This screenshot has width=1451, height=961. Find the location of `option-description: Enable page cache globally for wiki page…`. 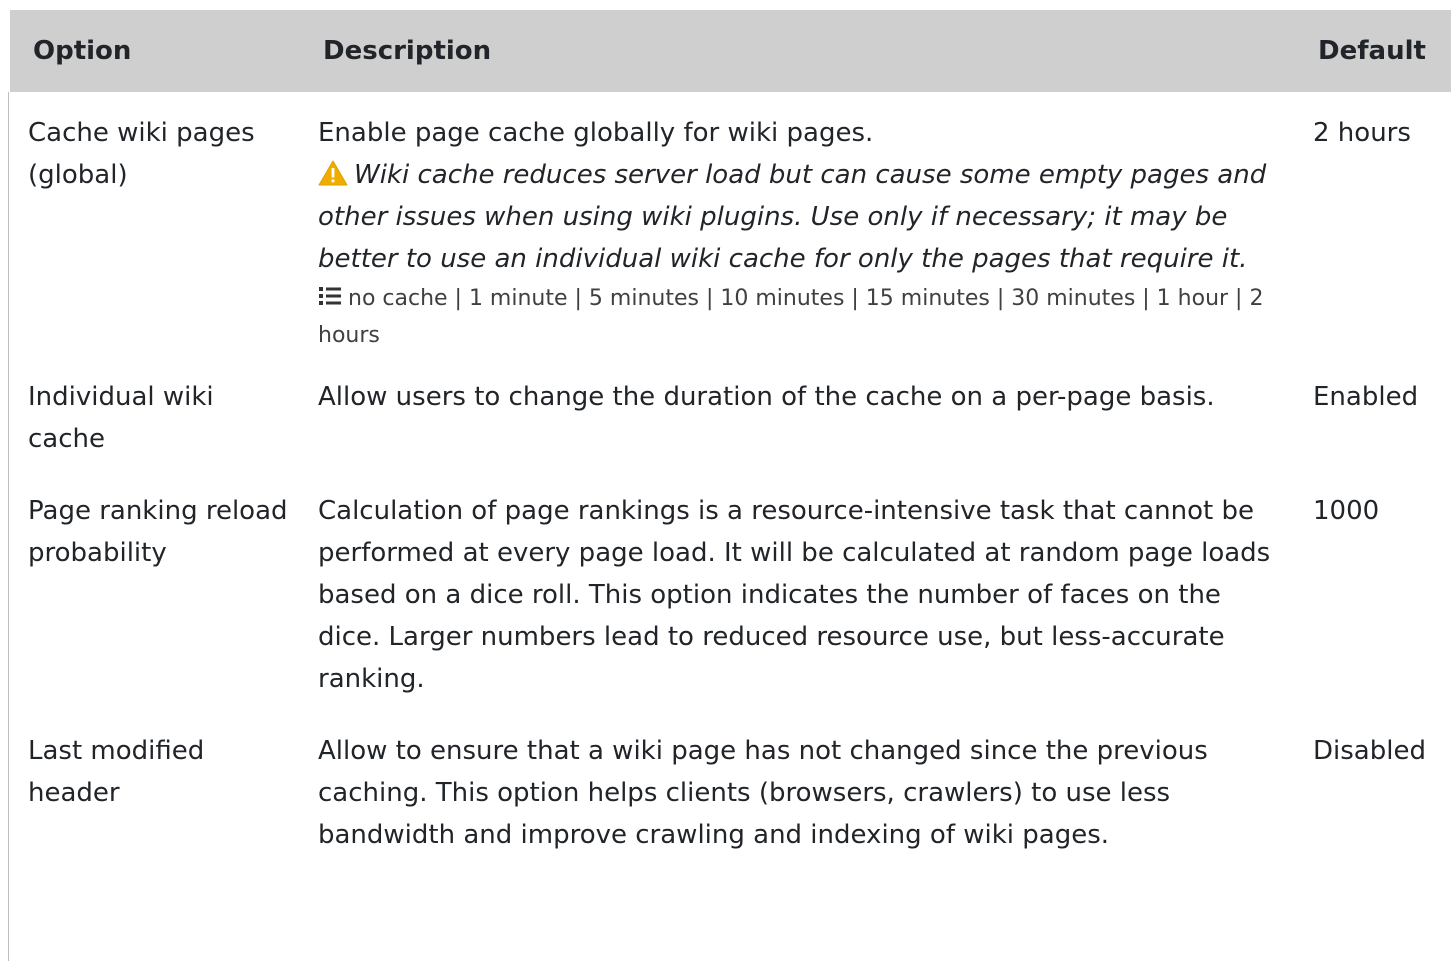

option-description: Enable page cache globally for wiki page… is located at coordinates (596, 133).